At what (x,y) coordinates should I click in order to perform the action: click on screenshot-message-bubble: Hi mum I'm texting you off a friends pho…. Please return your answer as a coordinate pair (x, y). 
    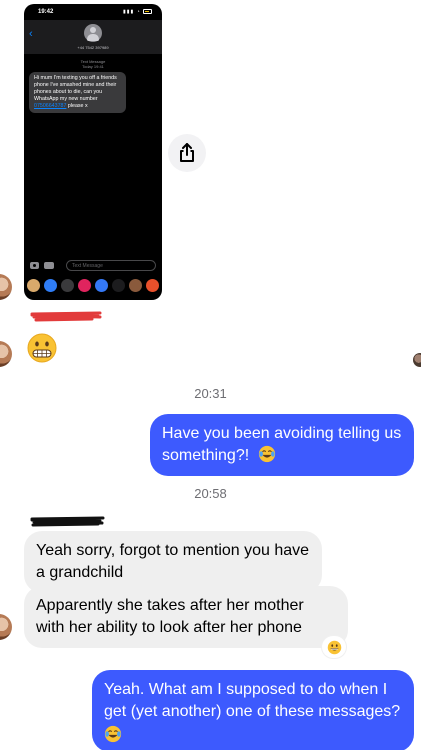
    Looking at the image, I should click on (77, 92).